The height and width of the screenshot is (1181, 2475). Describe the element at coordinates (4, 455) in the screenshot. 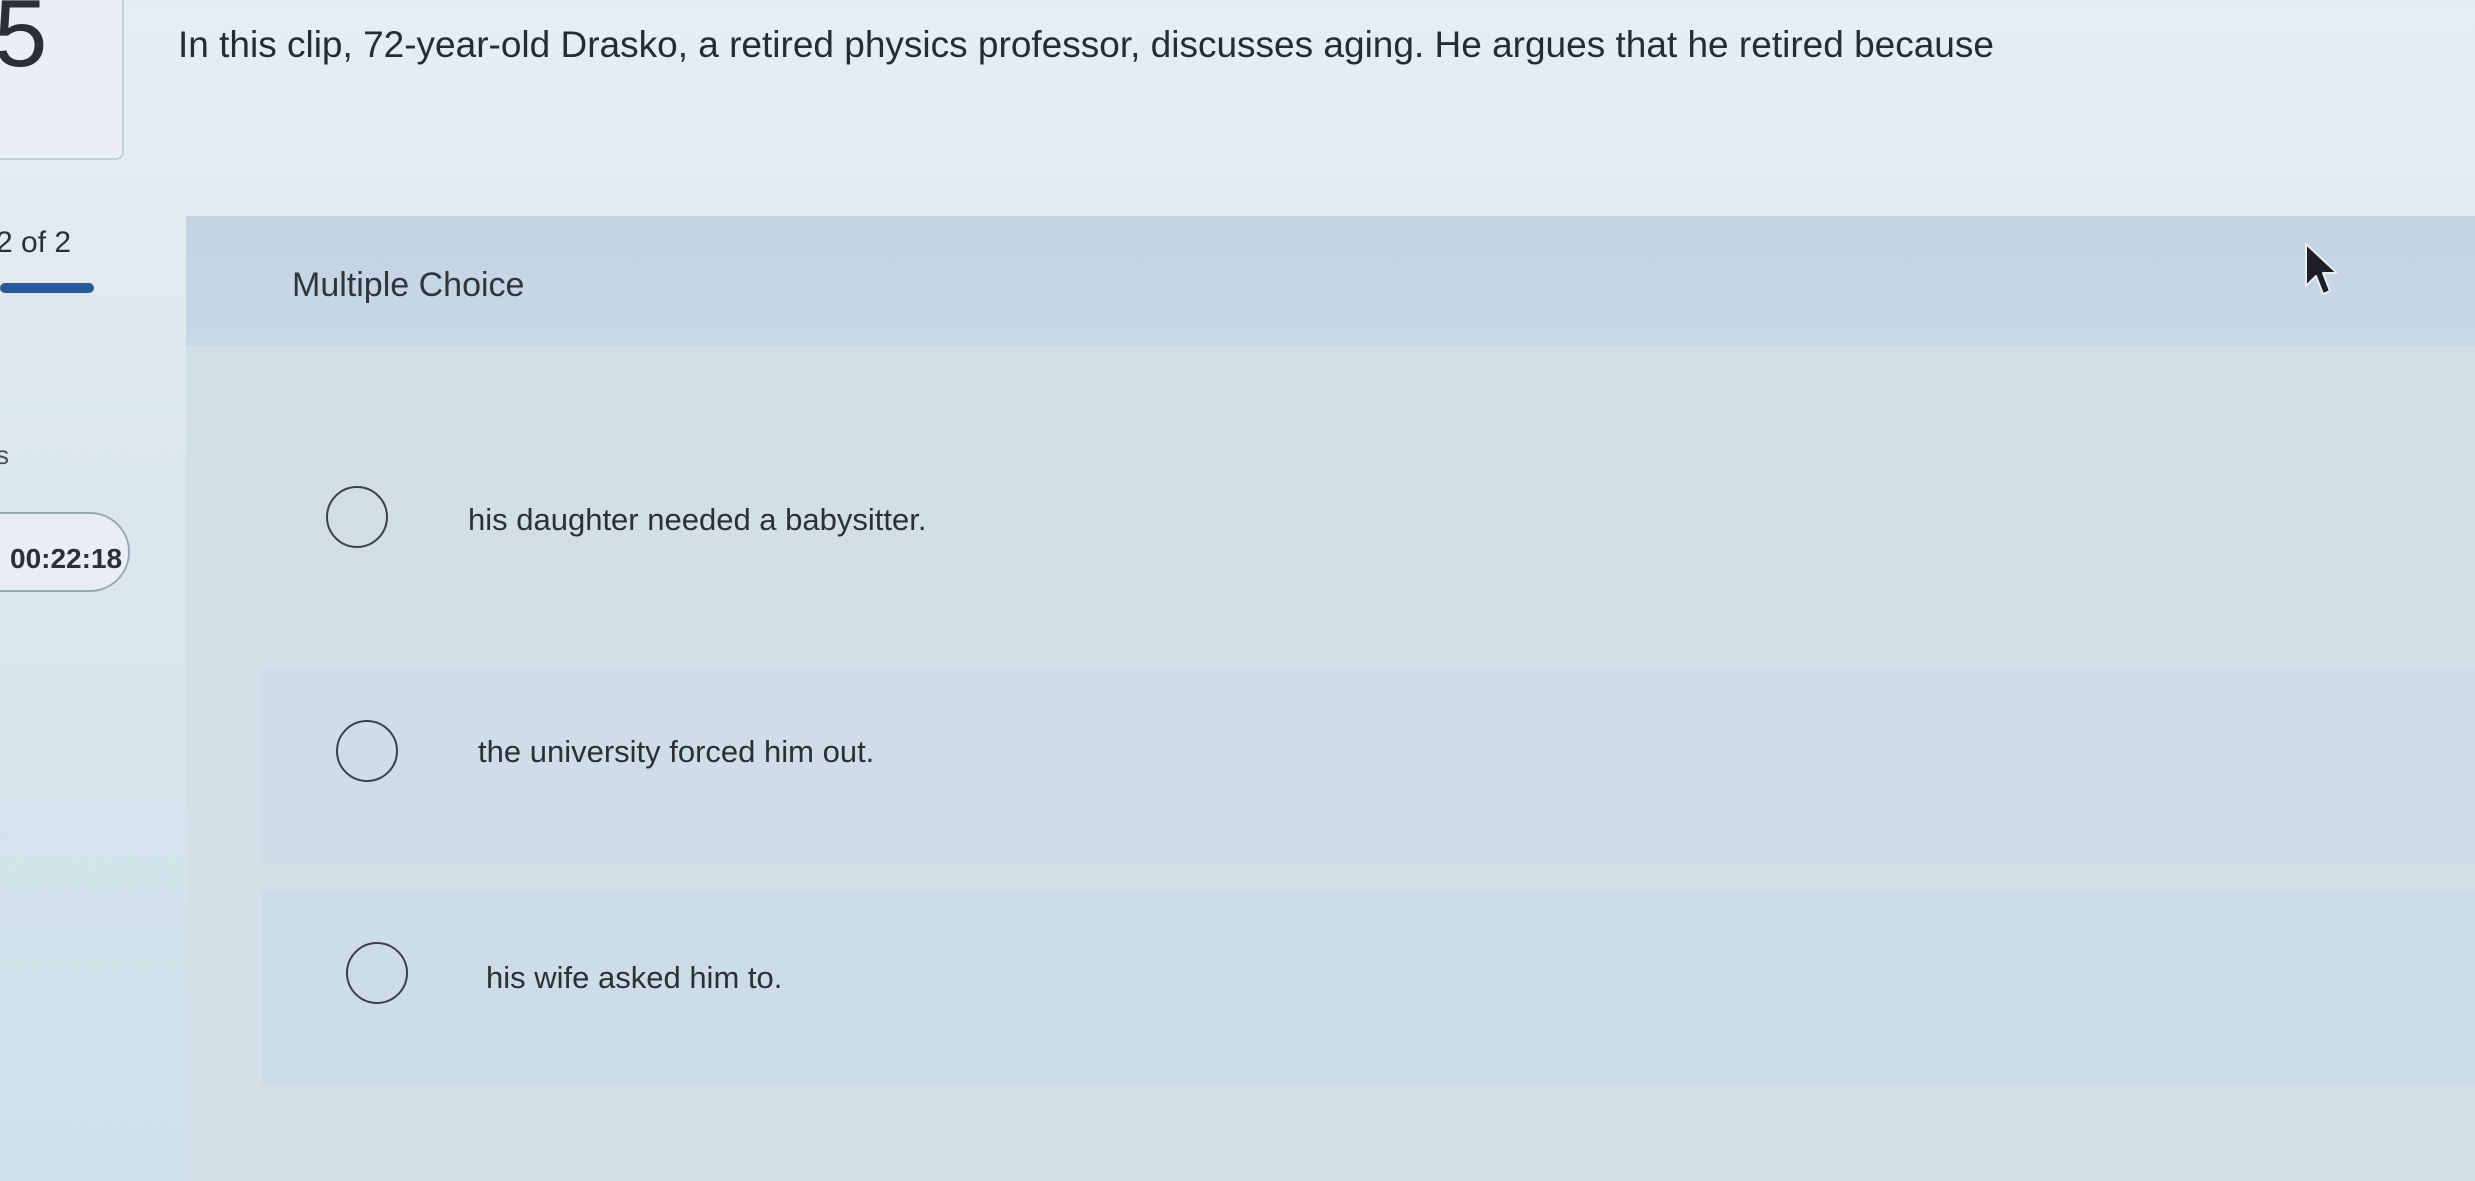

I see `rail-label: s` at that location.